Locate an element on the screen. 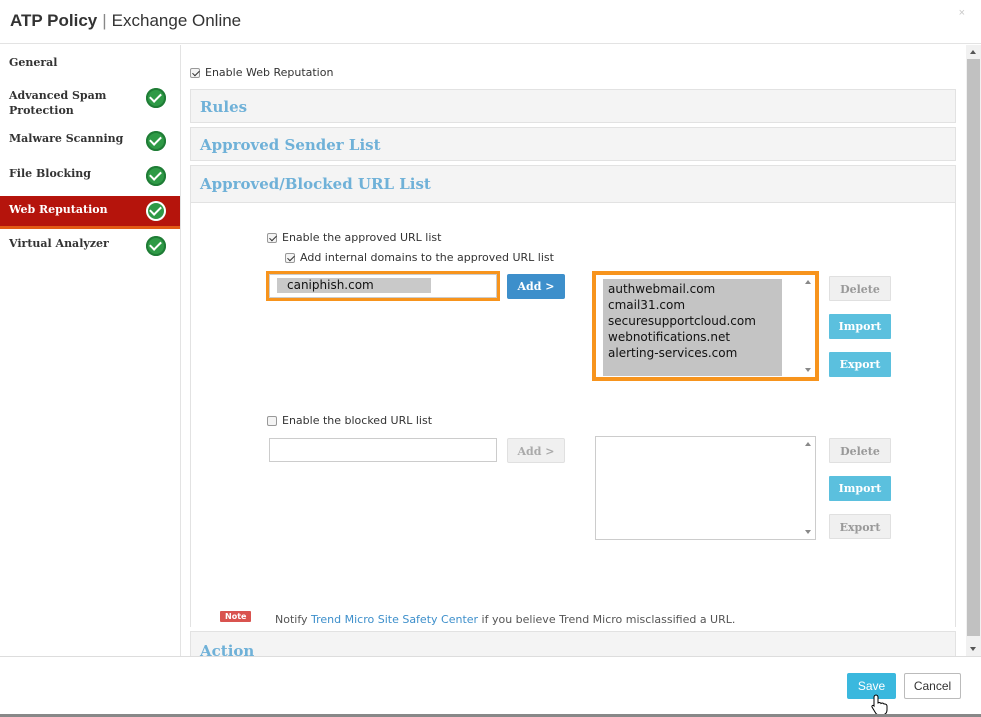  enable-blocked-row: Enable the blocked URL list is located at coordinates (349, 420).